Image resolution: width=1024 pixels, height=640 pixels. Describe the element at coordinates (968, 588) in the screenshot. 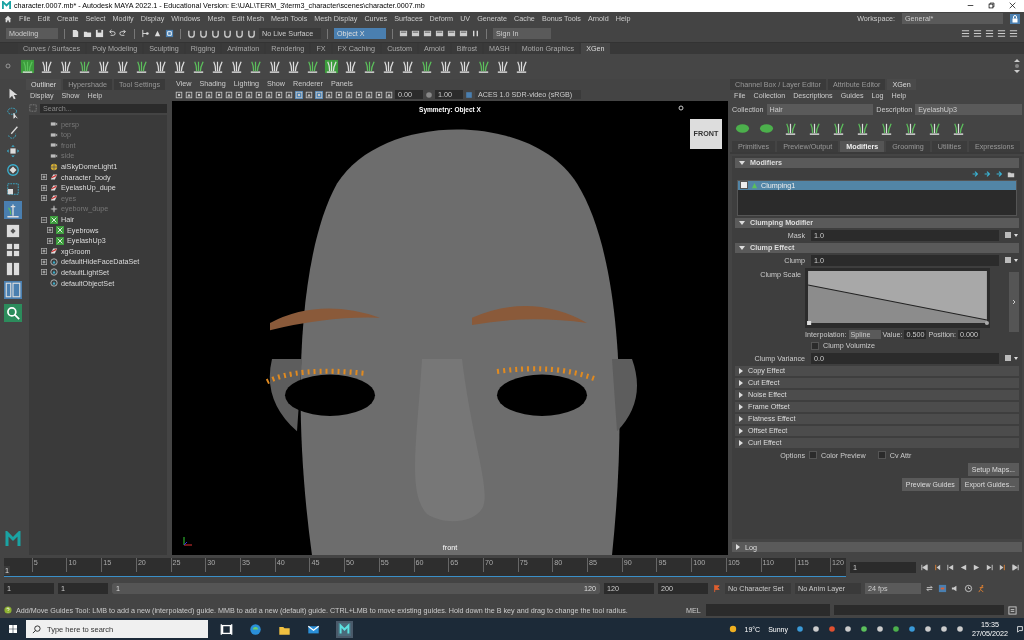

I see `clock-icon` at that location.